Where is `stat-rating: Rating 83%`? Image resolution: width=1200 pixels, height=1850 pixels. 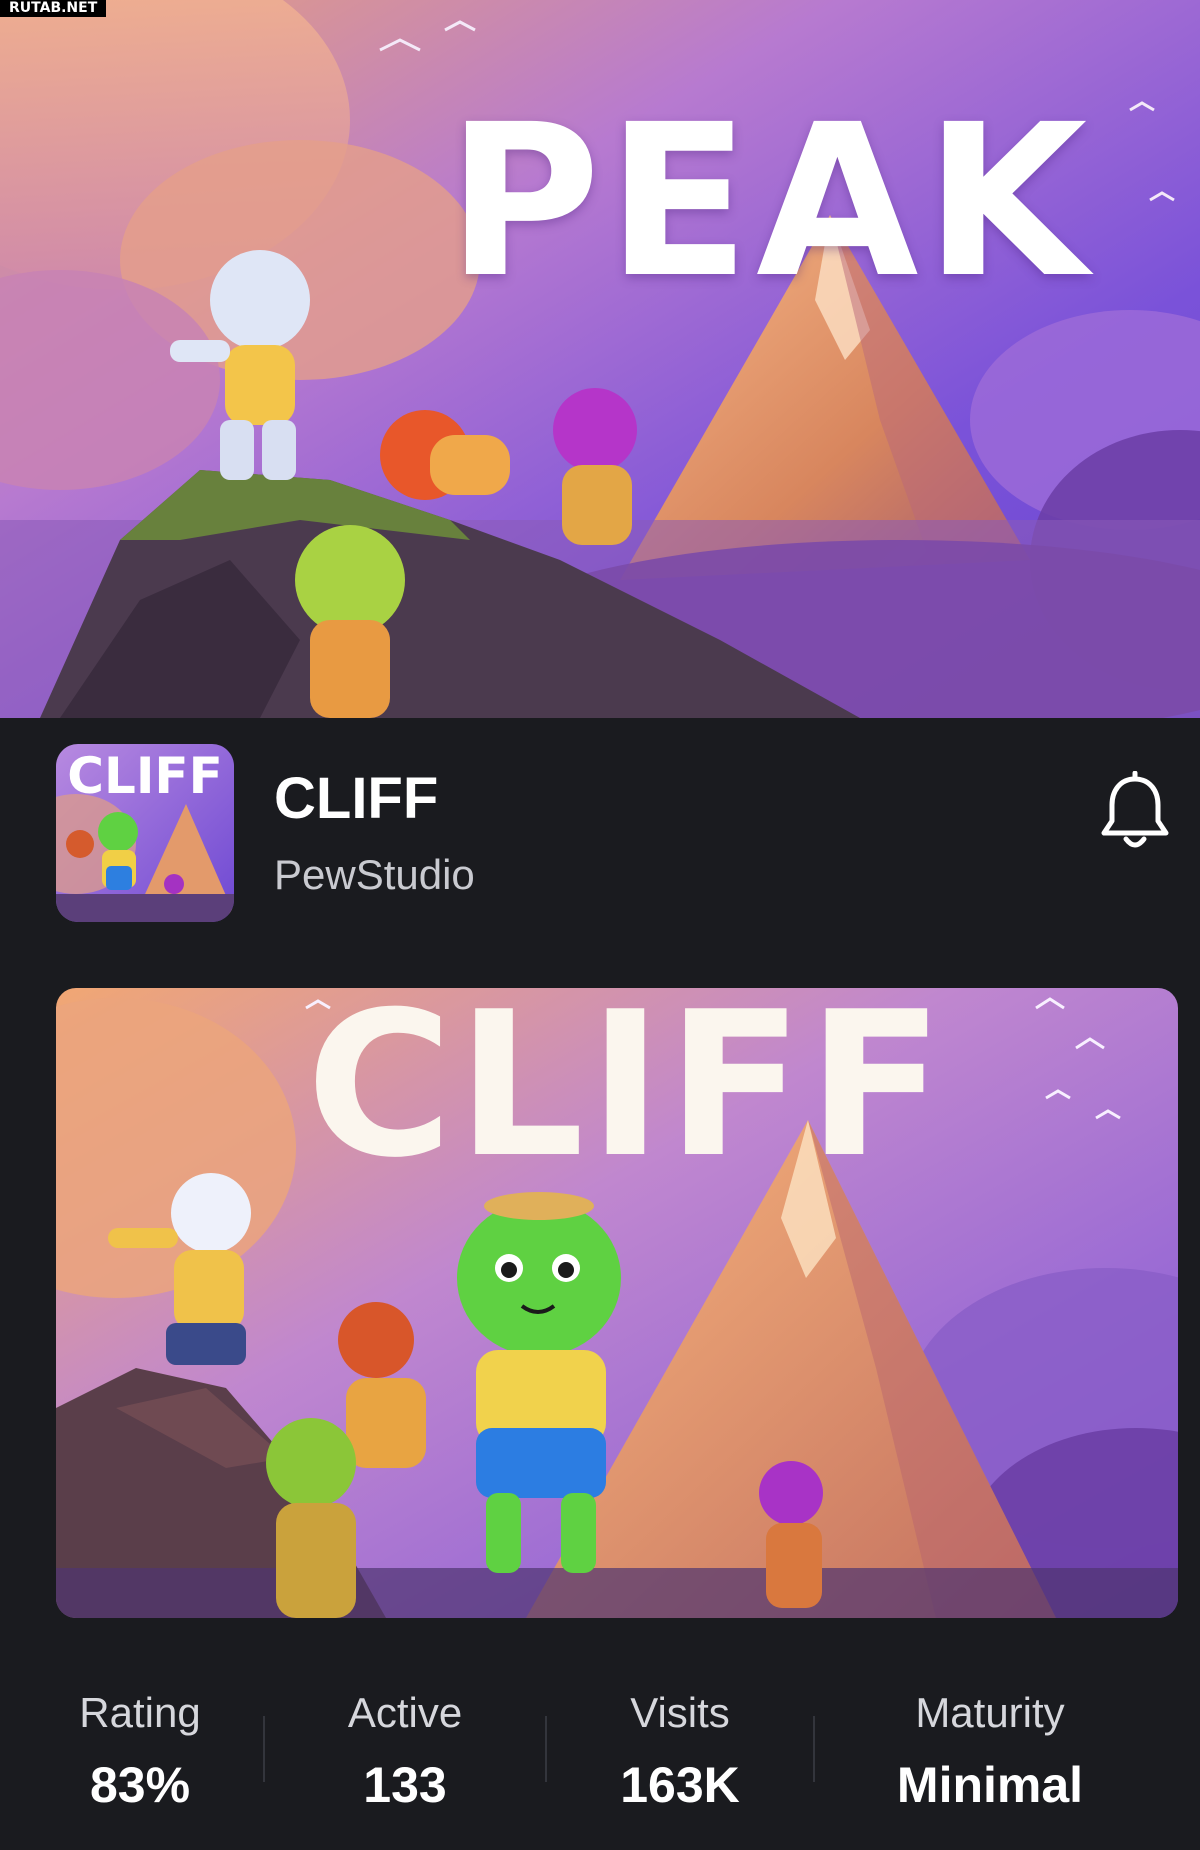
stat-rating: Rating 83% is located at coordinates (140, 1748).